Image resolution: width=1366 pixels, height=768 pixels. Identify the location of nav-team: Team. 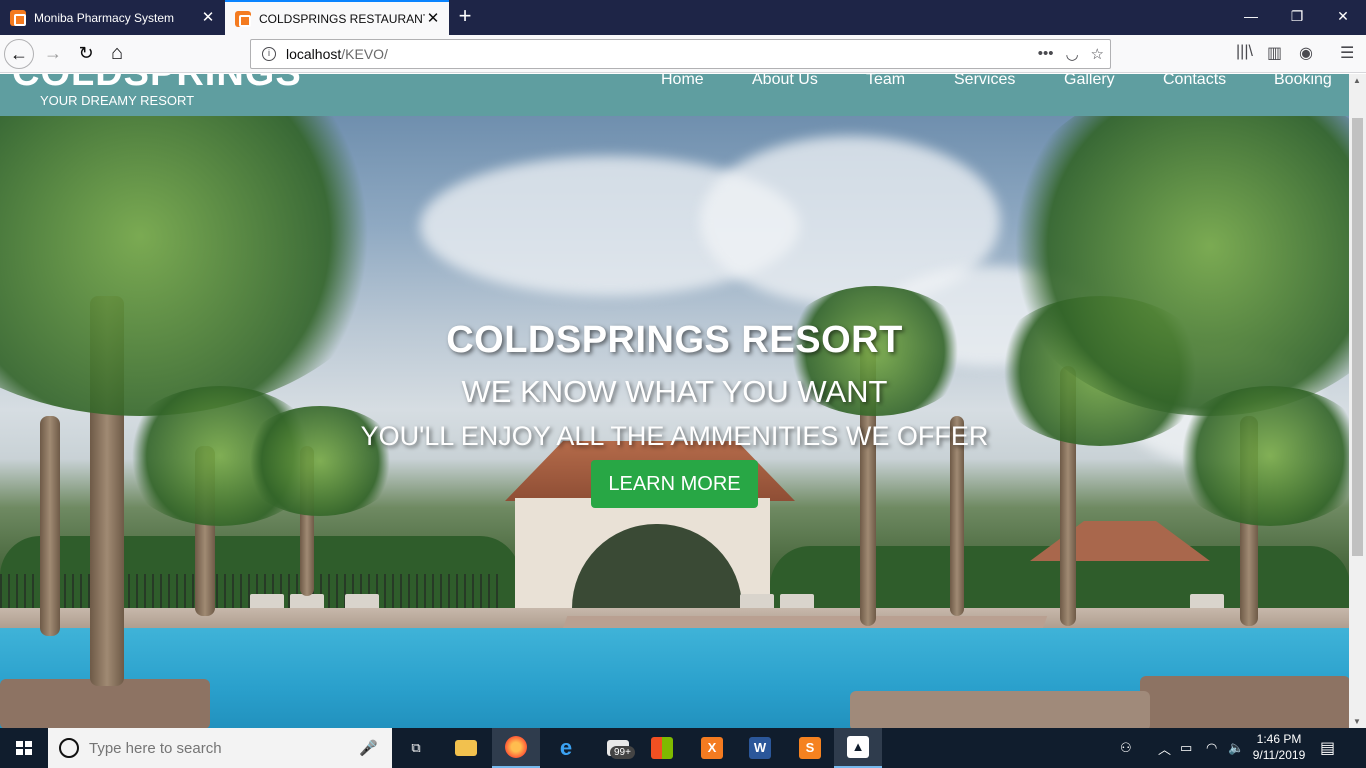
(885, 81).